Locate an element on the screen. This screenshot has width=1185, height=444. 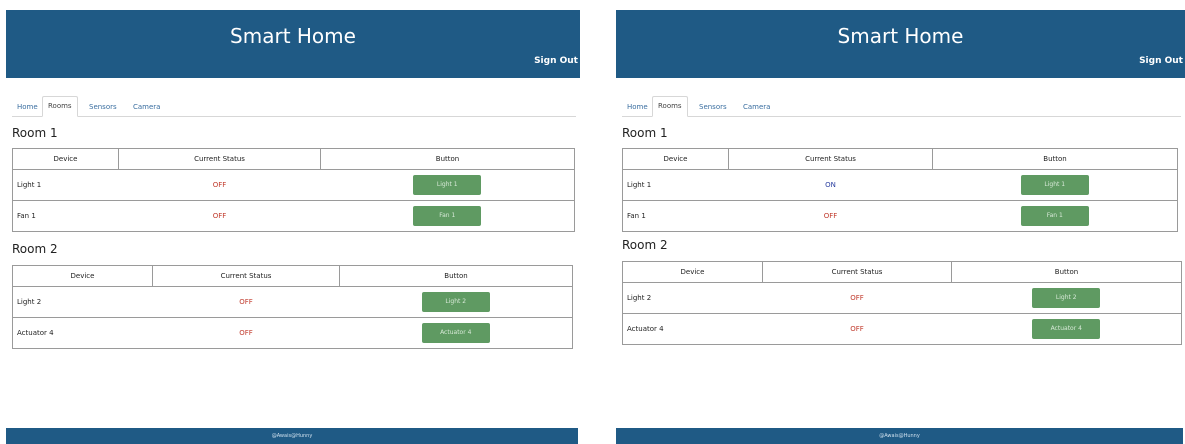
table-row: Light 1 OFF Light 1 is located at coordinates (293, 185).